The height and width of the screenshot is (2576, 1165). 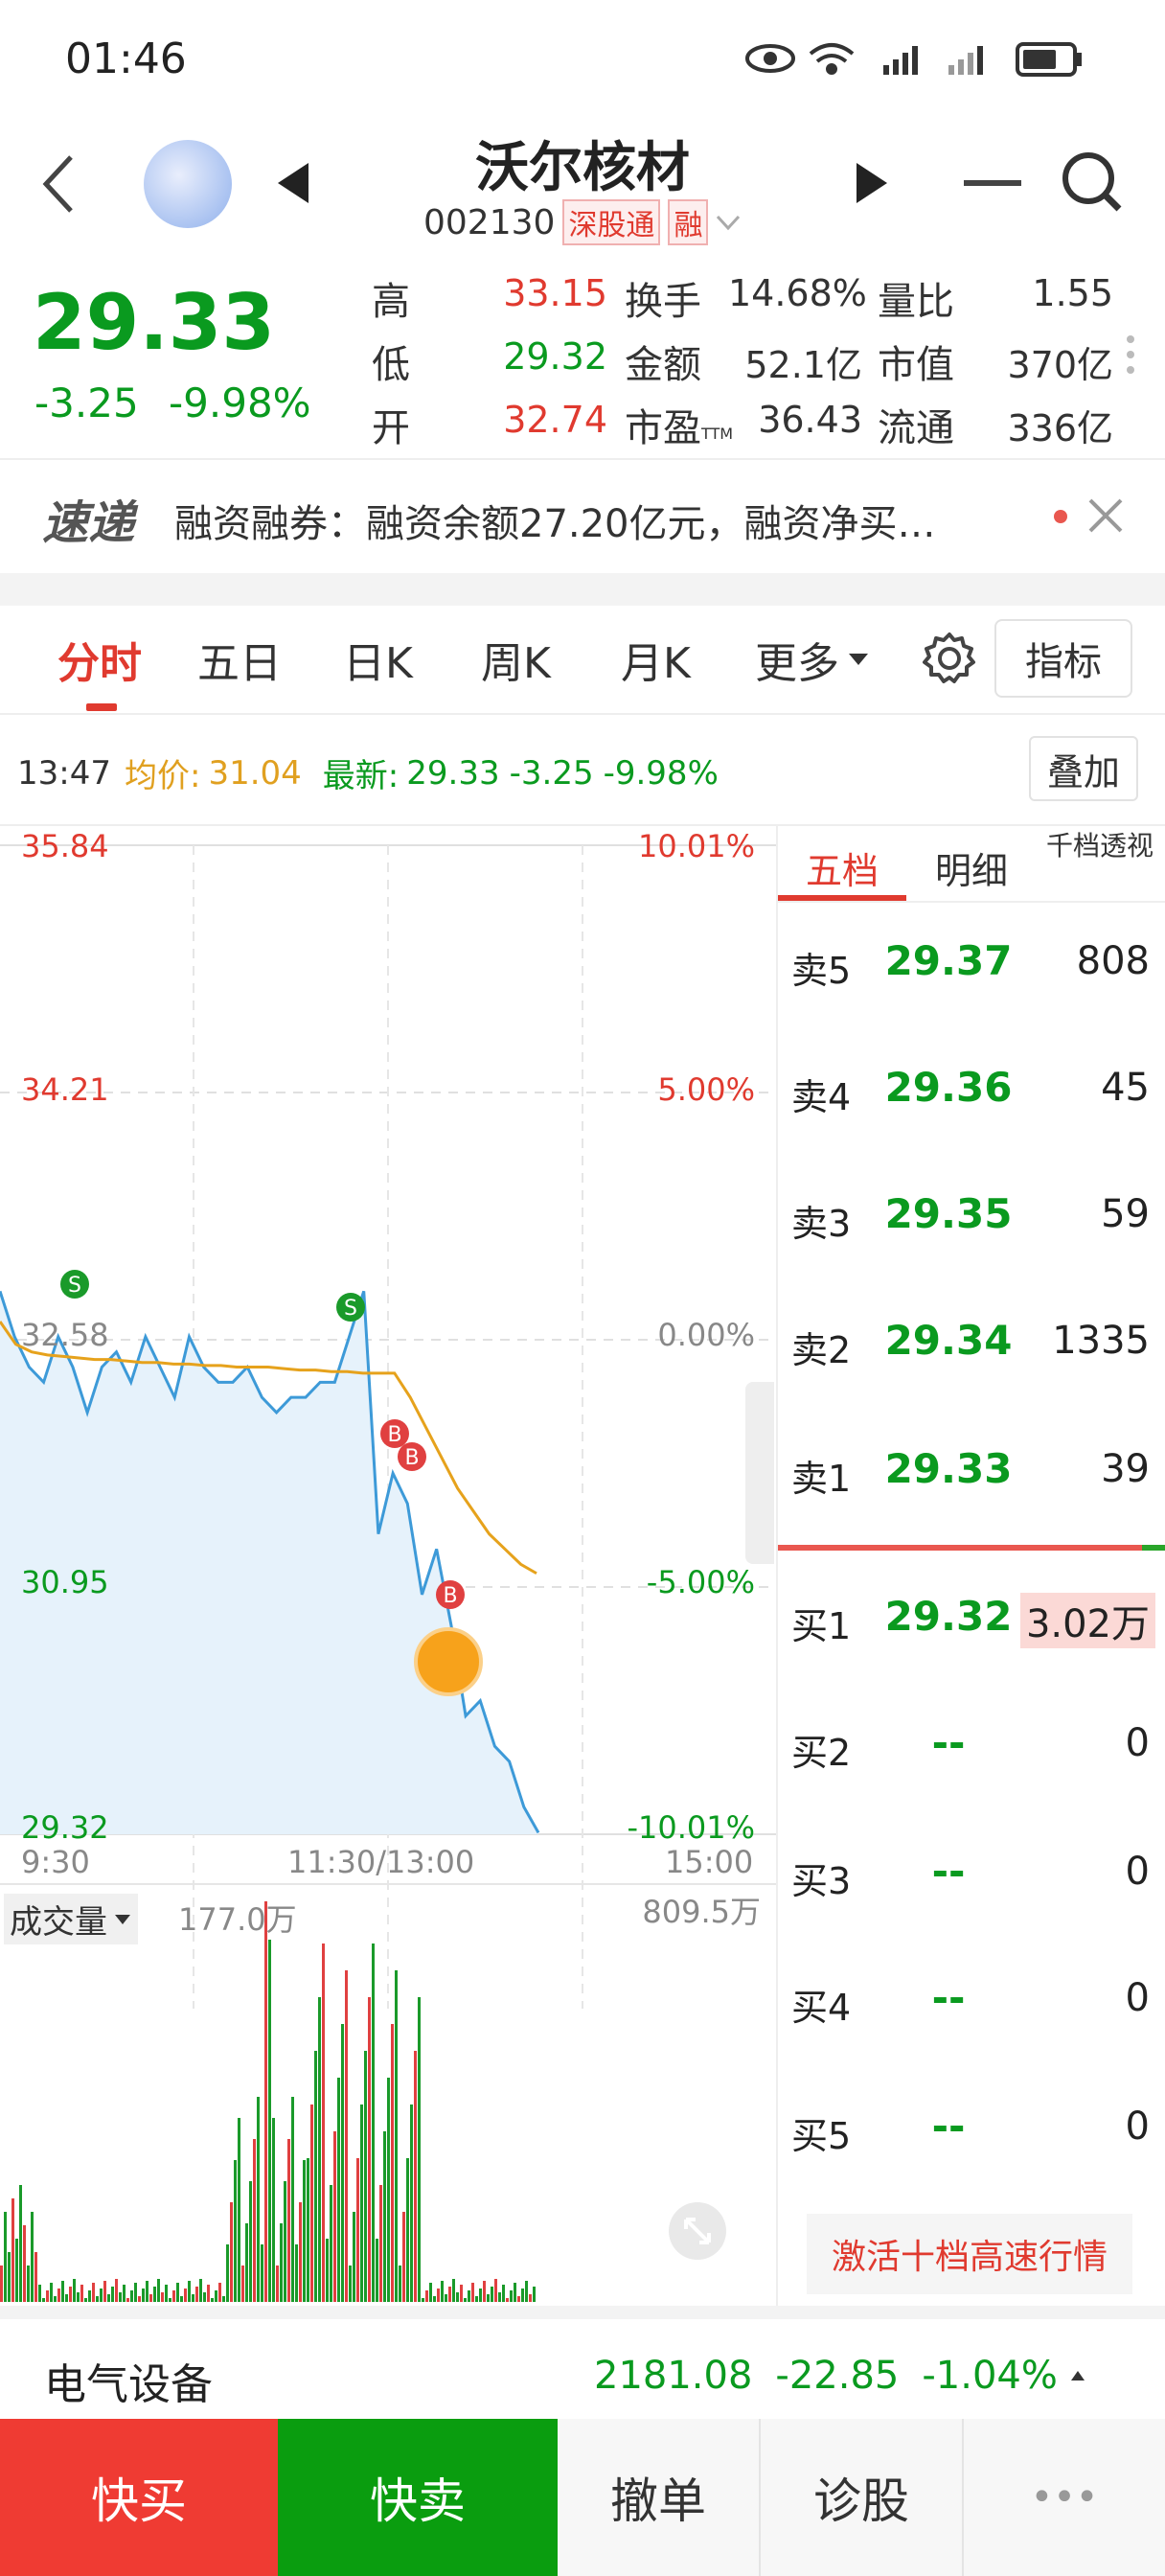 I want to click on mkt-cap-label: 市值, so click(x=916, y=365).